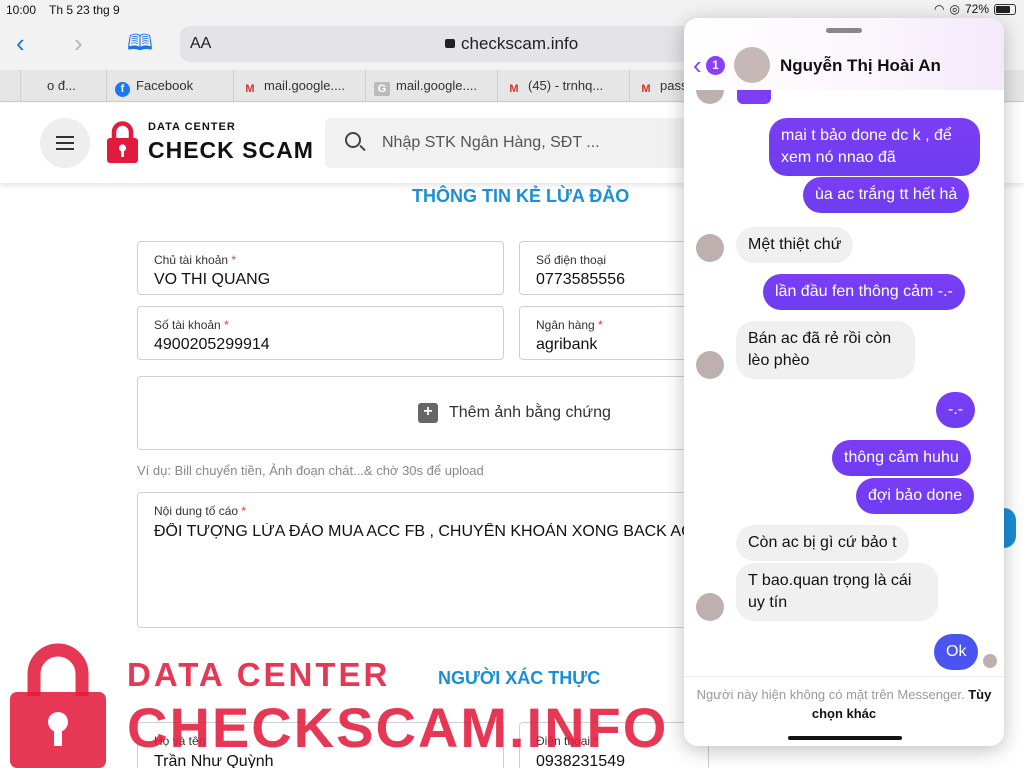  What do you see at coordinates (715, 65) in the screenshot?
I see `unread-badge: 1` at bounding box center [715, 65].